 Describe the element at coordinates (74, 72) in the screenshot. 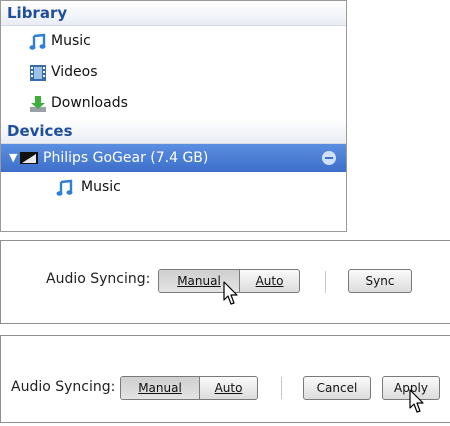

I see `library-item-label: Videos` at that location.